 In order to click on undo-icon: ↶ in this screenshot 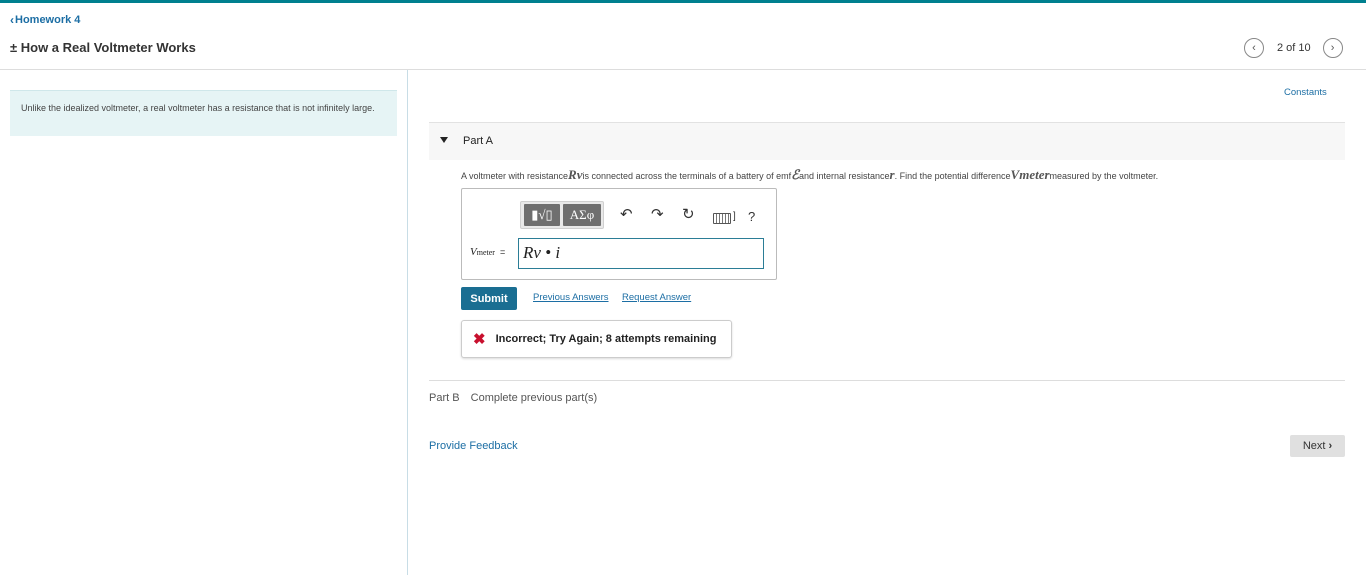, I will do `click(626, 214)`.